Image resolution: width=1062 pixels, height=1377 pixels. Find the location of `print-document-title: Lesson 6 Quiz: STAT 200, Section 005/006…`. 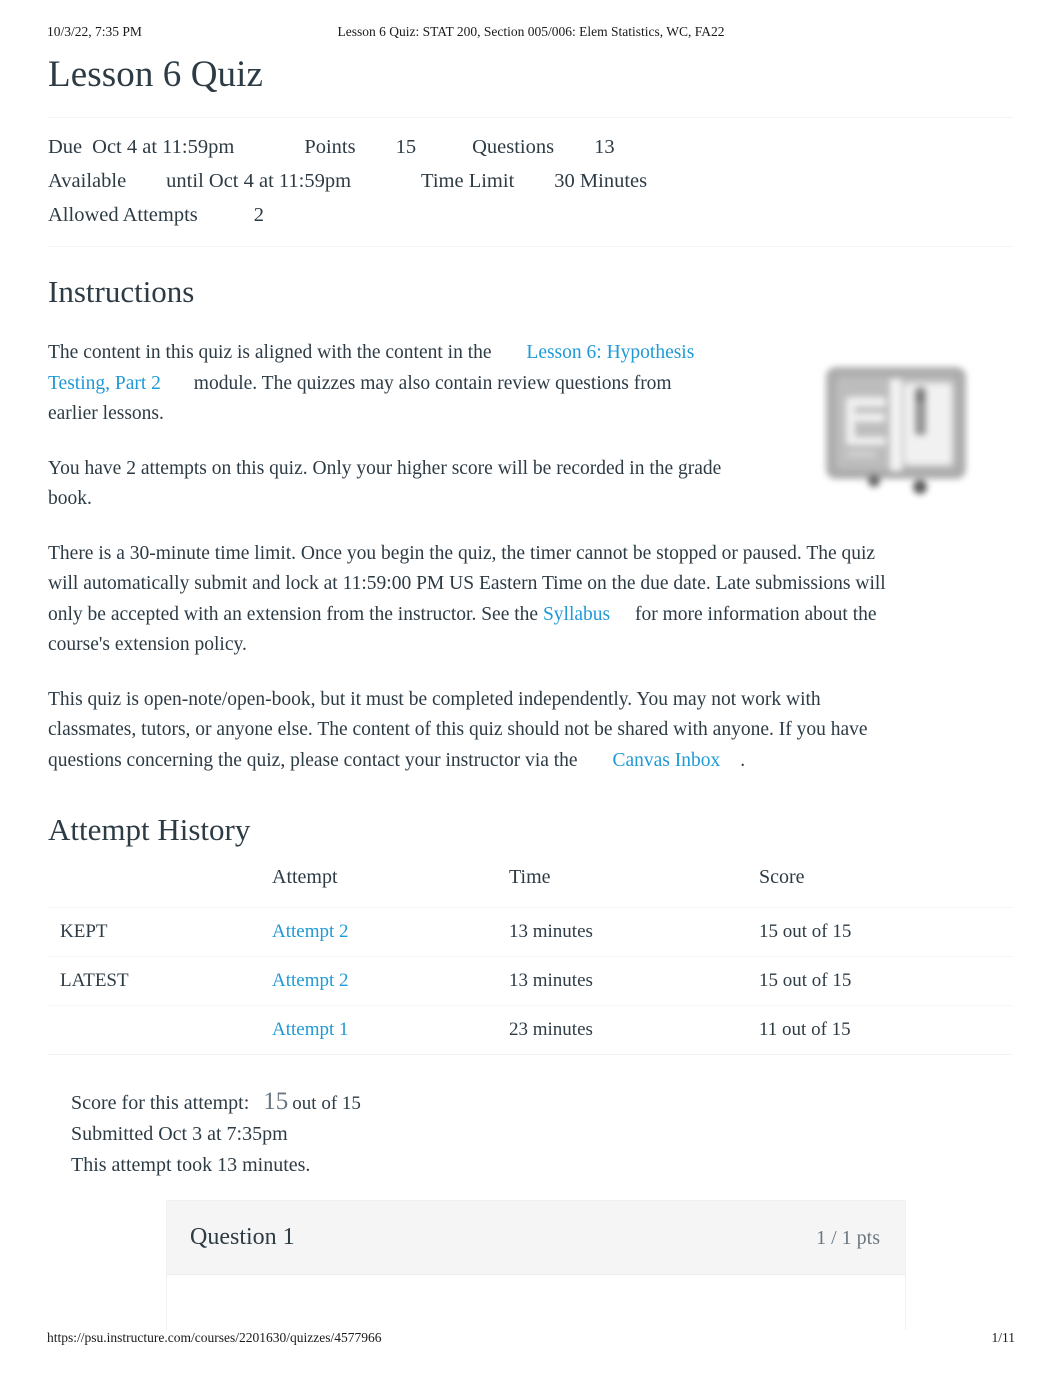

print-document-title: Lesson 6 Quiz: STAT 200, Section 005/006… is located at coordinates (531, 31).